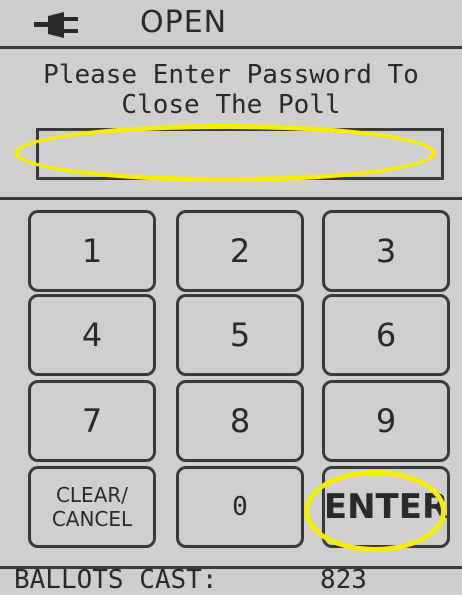 The image size is (462, 595). What do you see at coordinates (343, 580) in the screenshot?
I see `ballots-cast-count: 823` at bounding box center [343, 580].